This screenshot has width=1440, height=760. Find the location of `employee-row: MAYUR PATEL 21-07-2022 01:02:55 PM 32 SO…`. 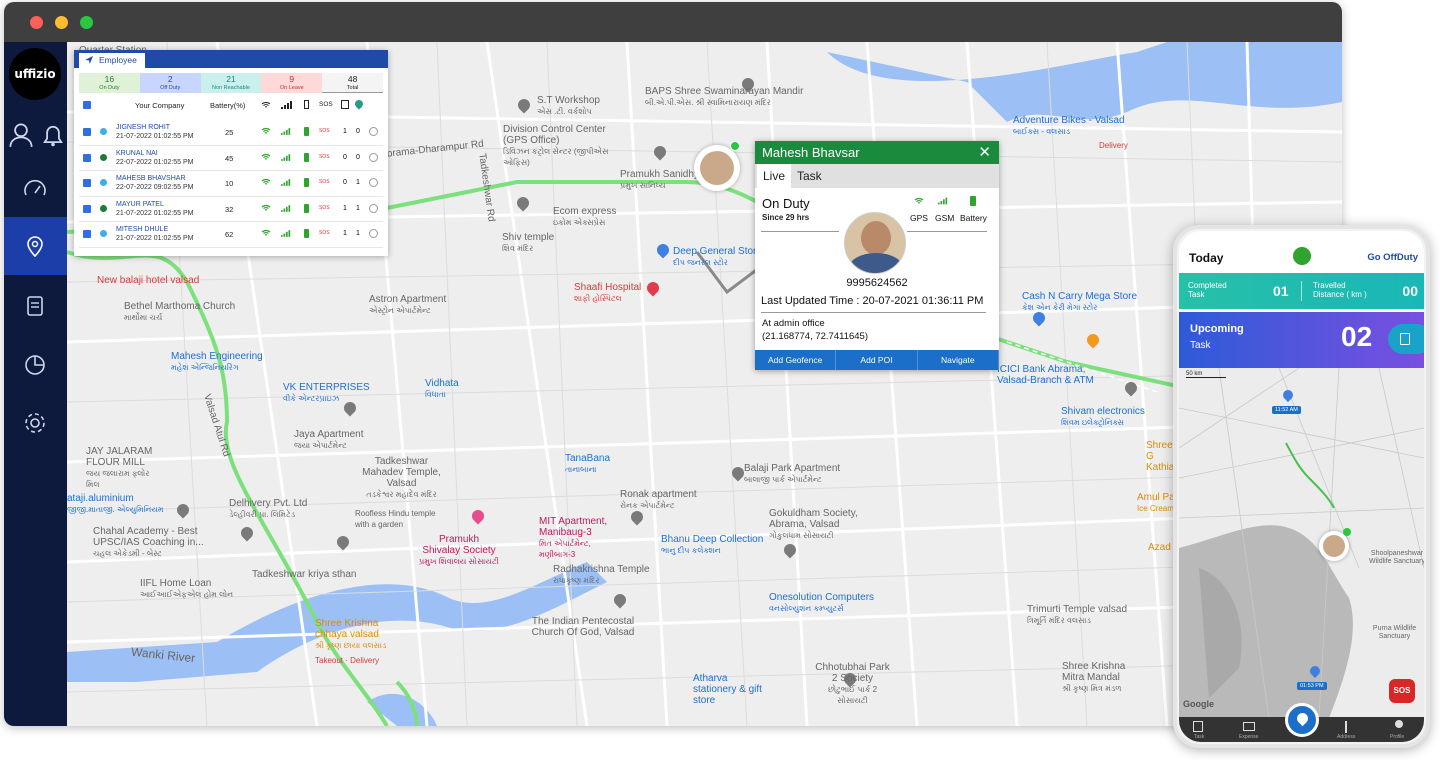

employee-row: MAYUR PATEL 21-07-2022 01:02:55 PM 32 SO… is located at coordinates (231, 209).